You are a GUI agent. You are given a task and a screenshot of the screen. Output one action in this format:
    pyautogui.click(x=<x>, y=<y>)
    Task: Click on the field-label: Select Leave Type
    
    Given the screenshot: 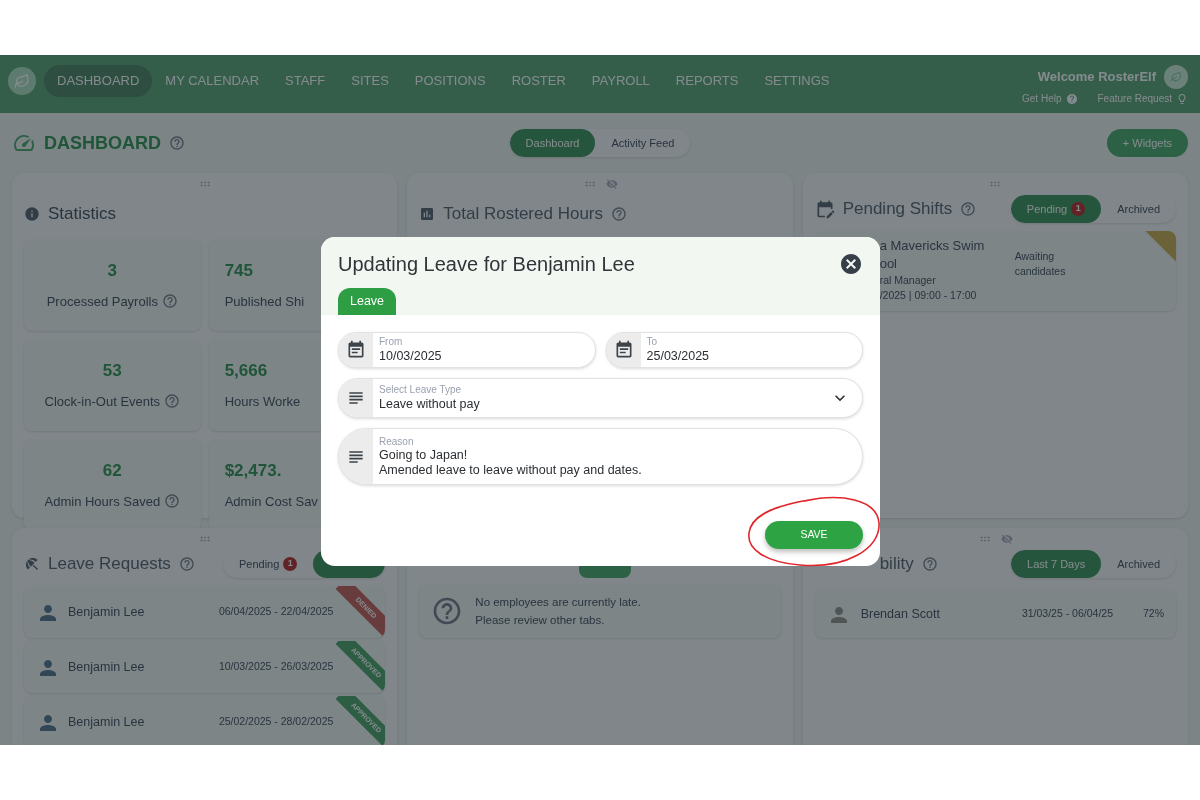 What is the action you would take?
    pyautogui.click(x=421, y=390)
    